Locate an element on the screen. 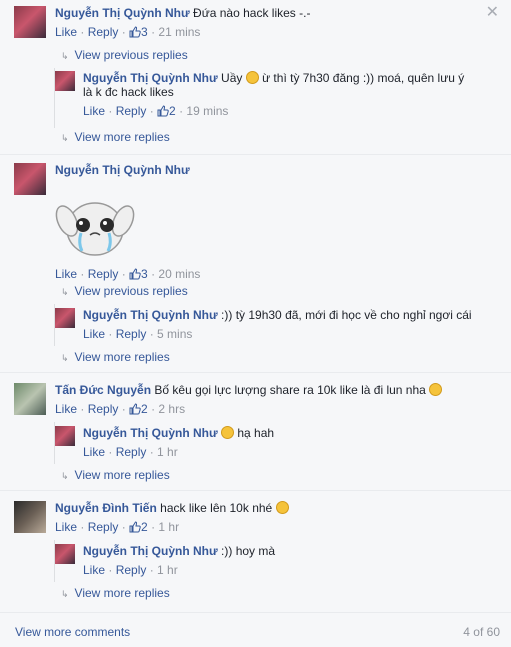  comments-footer: View more comments 4 of 60 is located at coordinates (257, 632).